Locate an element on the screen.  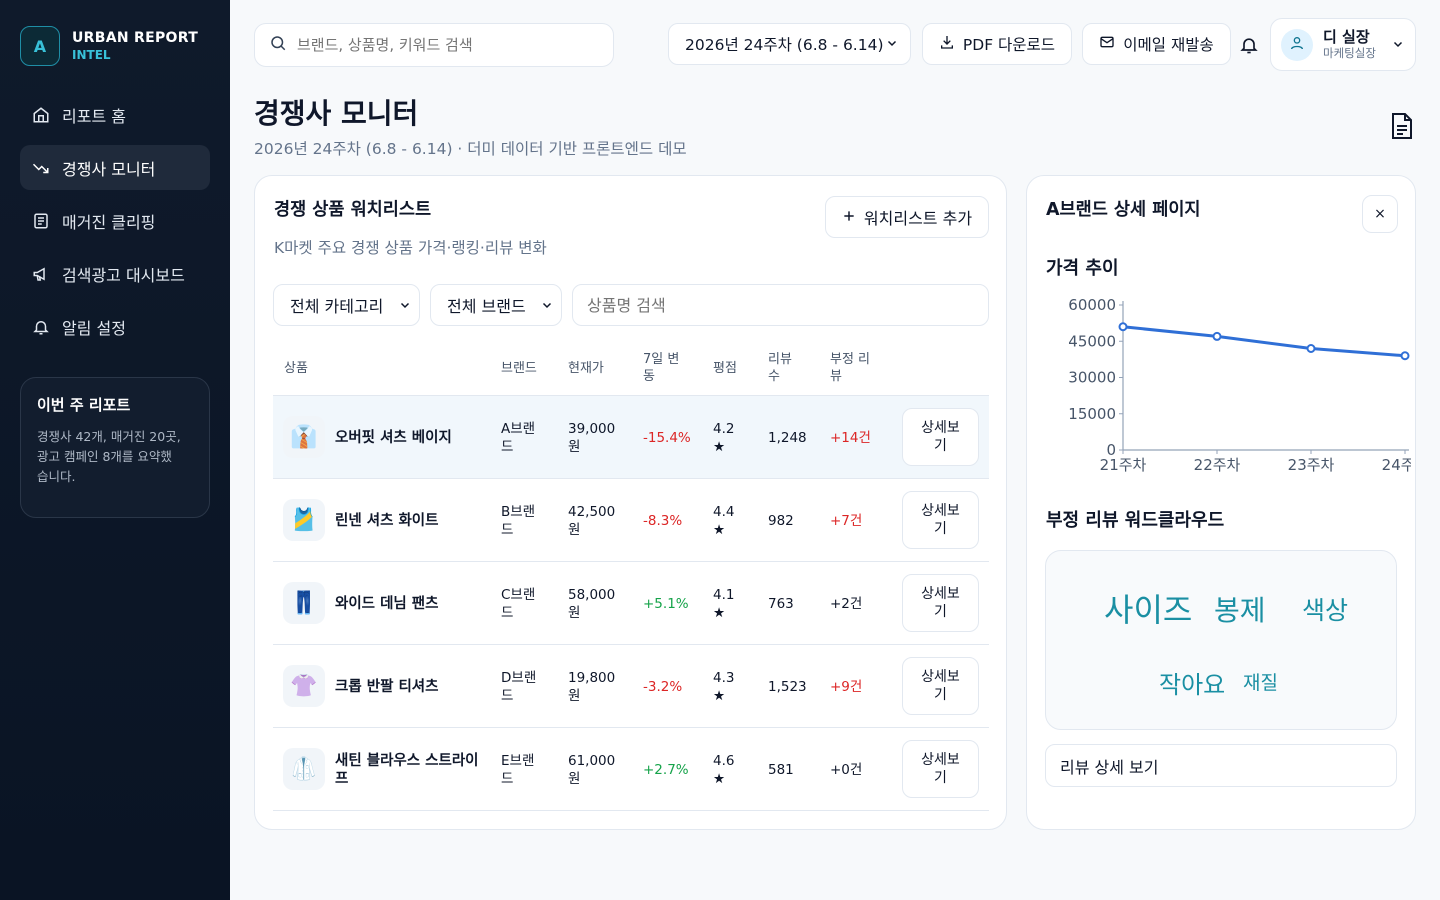
week-select: 2026년 24주차 (6.8 - 6.14) is located at coordinates (789, 44).